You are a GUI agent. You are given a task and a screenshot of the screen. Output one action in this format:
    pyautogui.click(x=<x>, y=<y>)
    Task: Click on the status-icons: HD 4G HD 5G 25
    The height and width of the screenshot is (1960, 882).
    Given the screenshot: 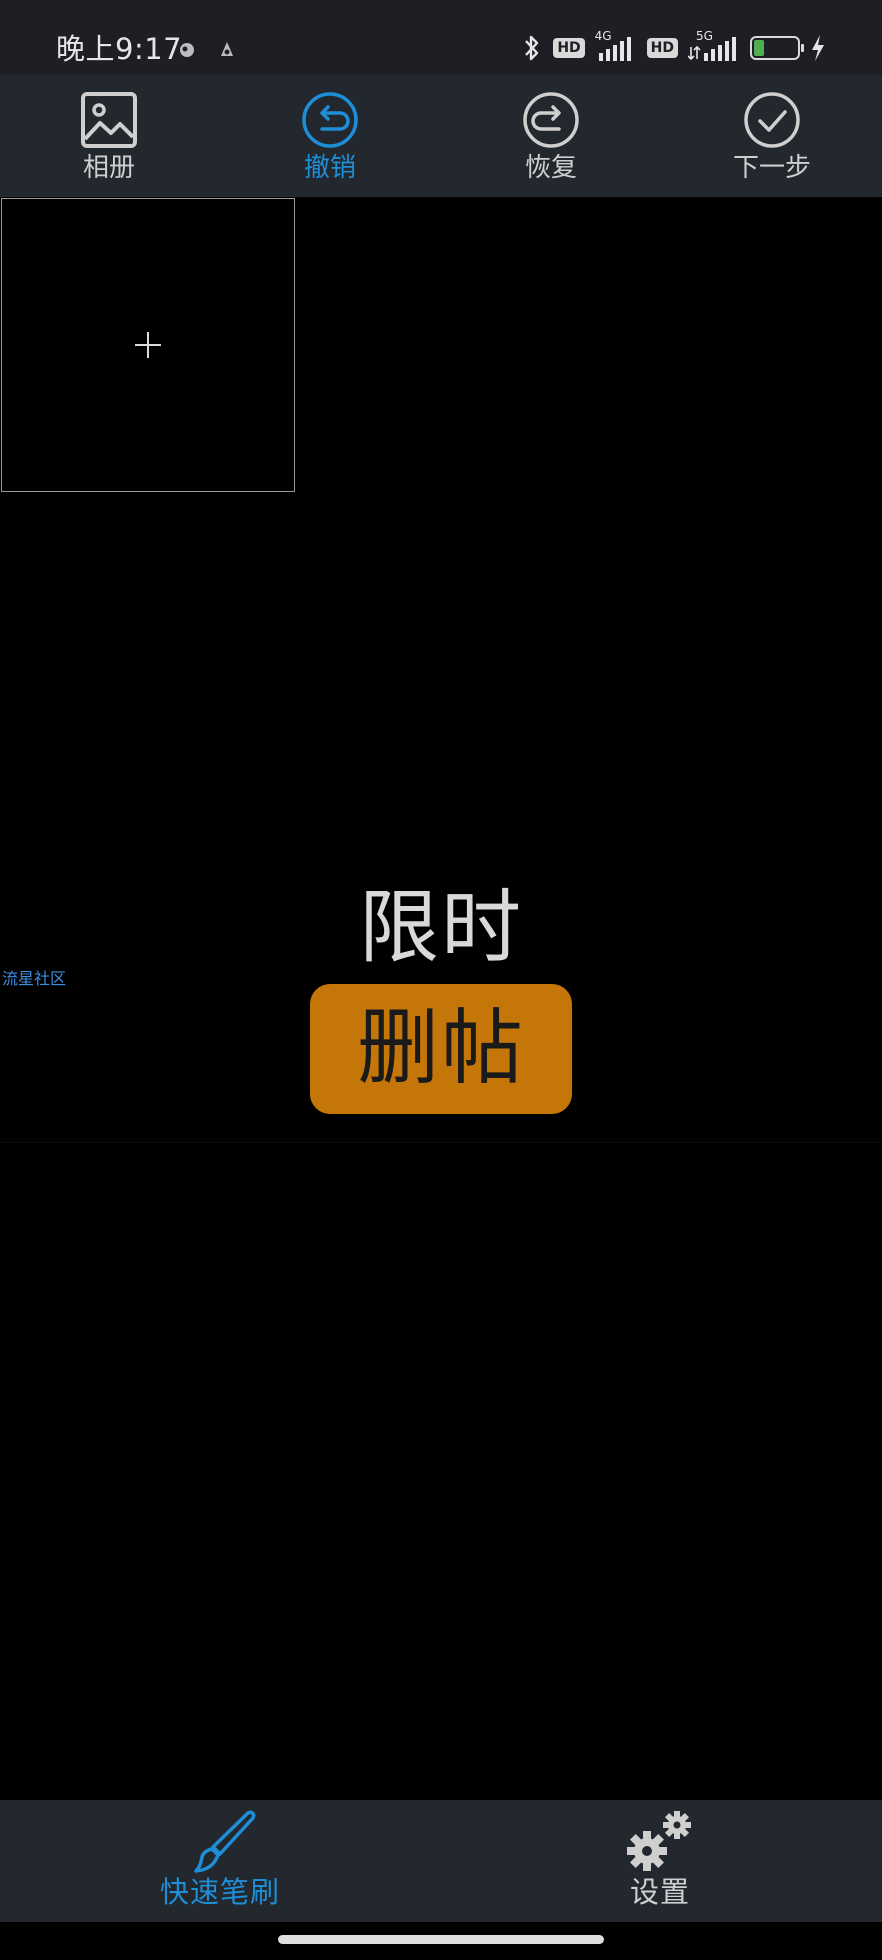 What is the action you would take?
    pyautogui.click(x=673, y=47)
    